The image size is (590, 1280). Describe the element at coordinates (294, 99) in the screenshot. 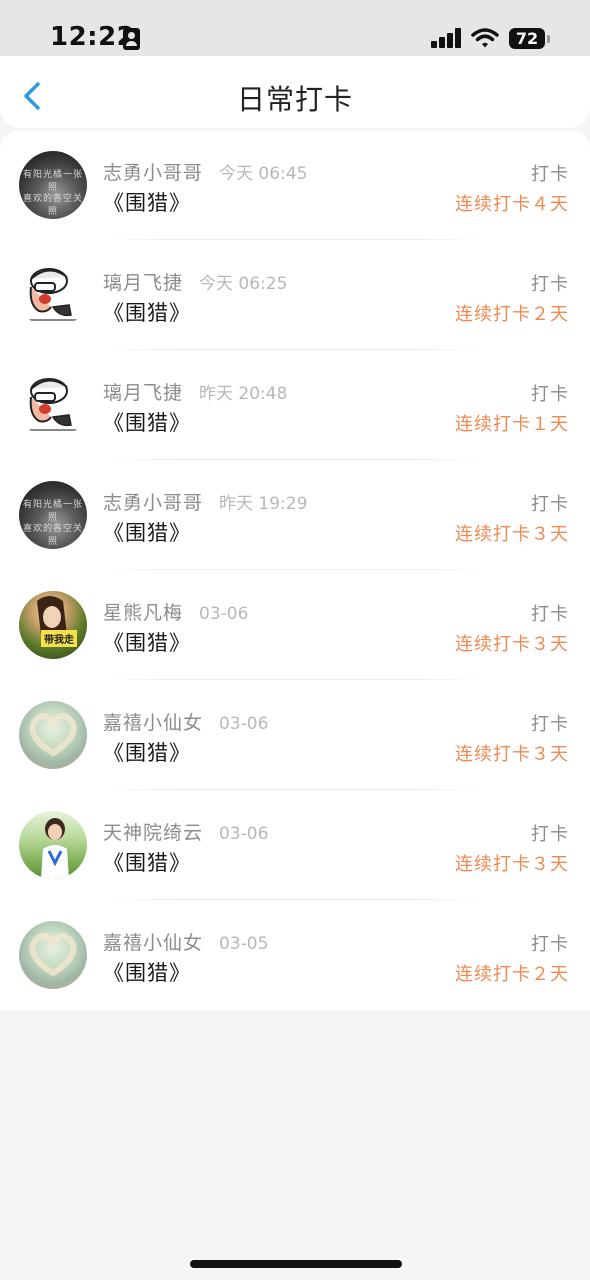

I see `page-title: 日常打卡` at that location.